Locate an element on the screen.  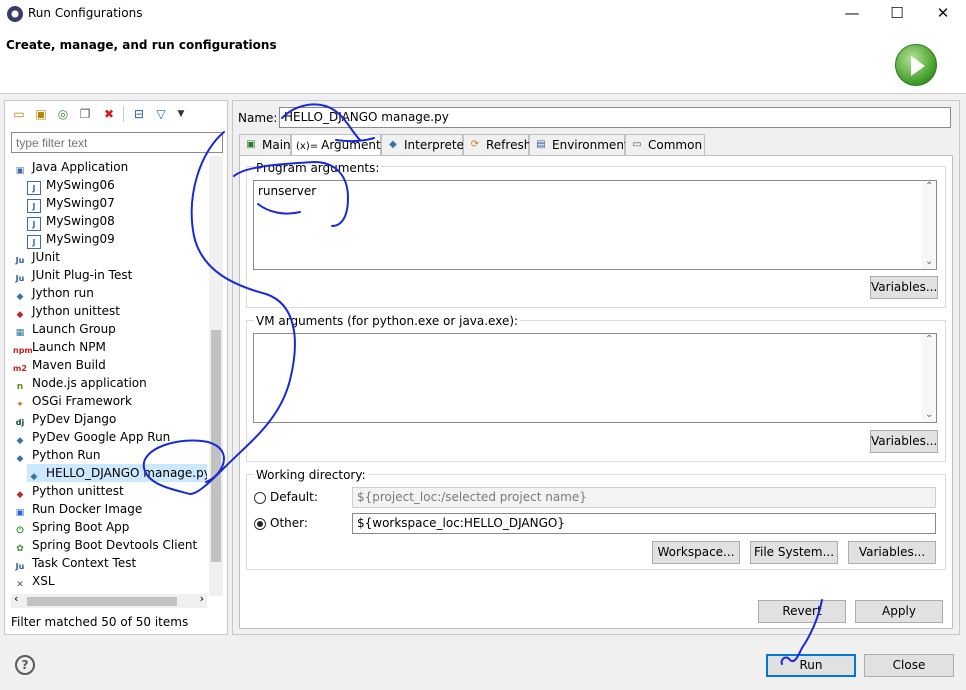
tab-main: ▣ Main is located at coordinates (265, 145).